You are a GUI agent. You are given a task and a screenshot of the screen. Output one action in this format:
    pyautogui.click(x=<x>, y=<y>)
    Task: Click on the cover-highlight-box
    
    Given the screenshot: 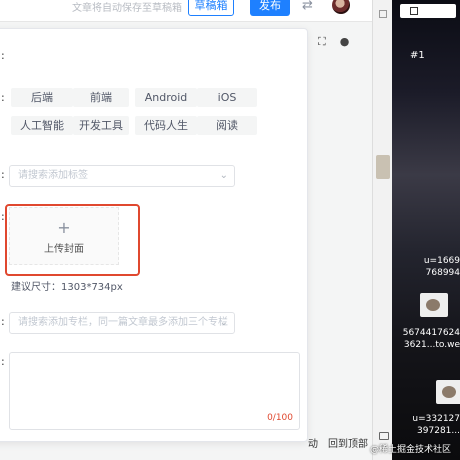 What is the action you would take?
    pyautogui.click(x=72, y=240)
    